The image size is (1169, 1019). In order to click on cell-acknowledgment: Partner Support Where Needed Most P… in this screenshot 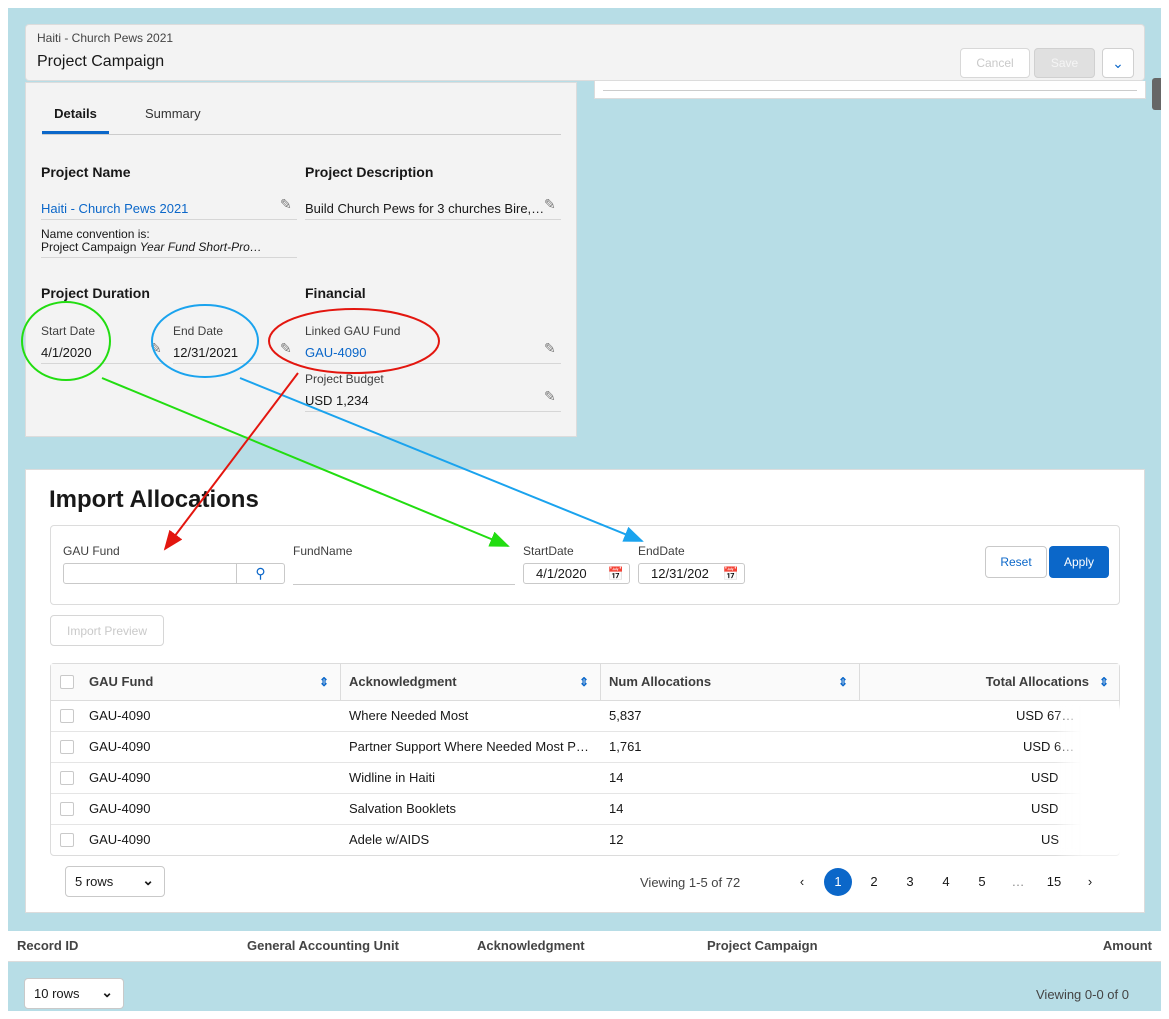, I will do `click(469, 746)`.